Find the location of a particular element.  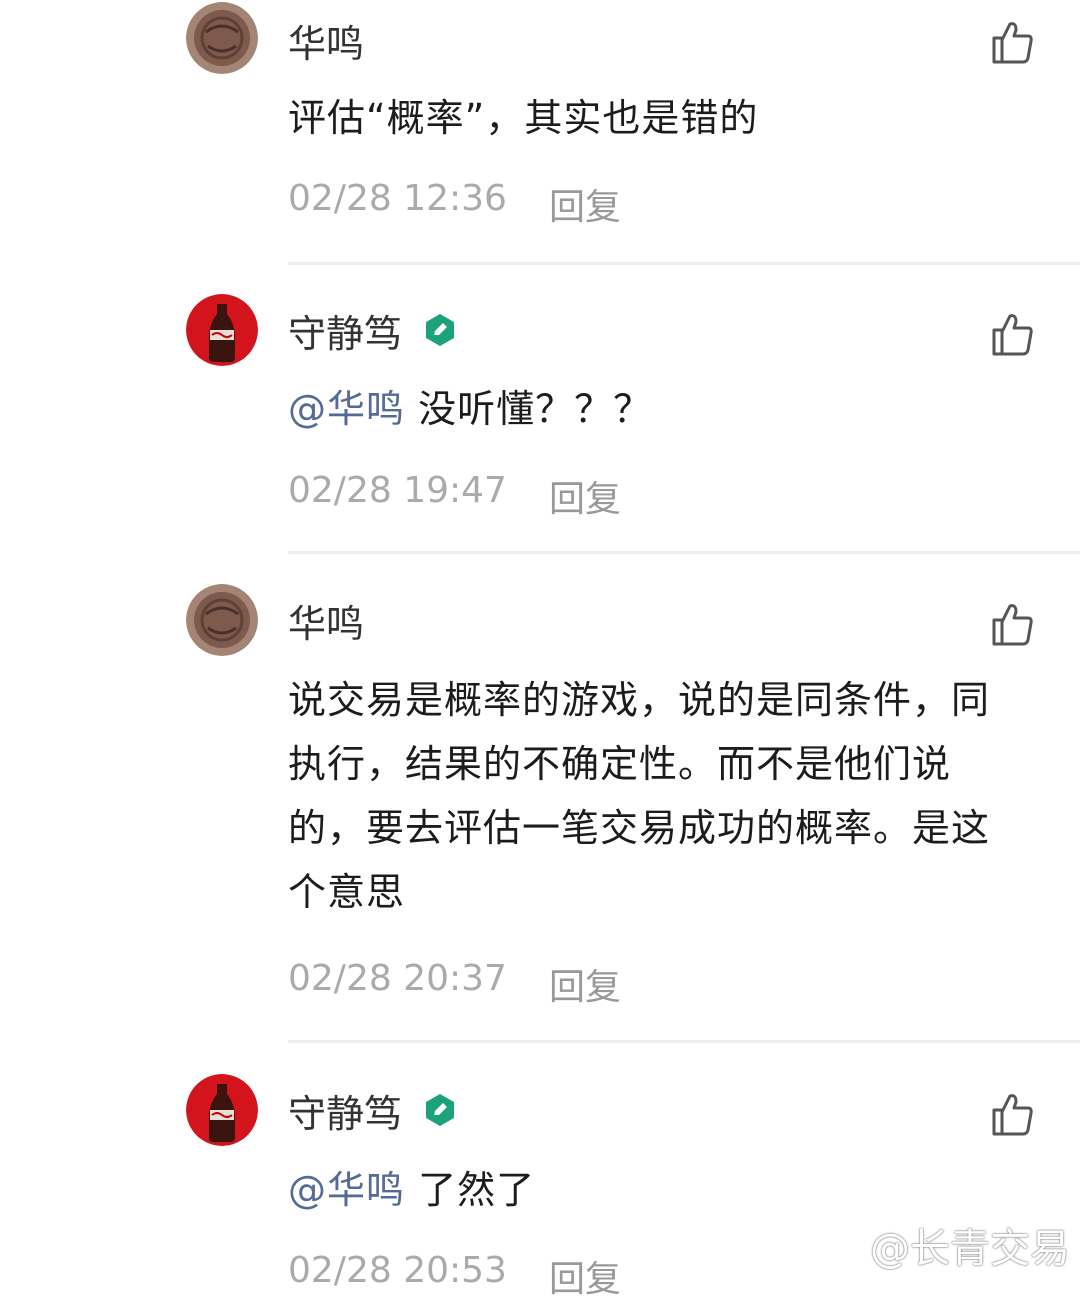

watermark-logo-icon is located at coordinates (849, 1245).